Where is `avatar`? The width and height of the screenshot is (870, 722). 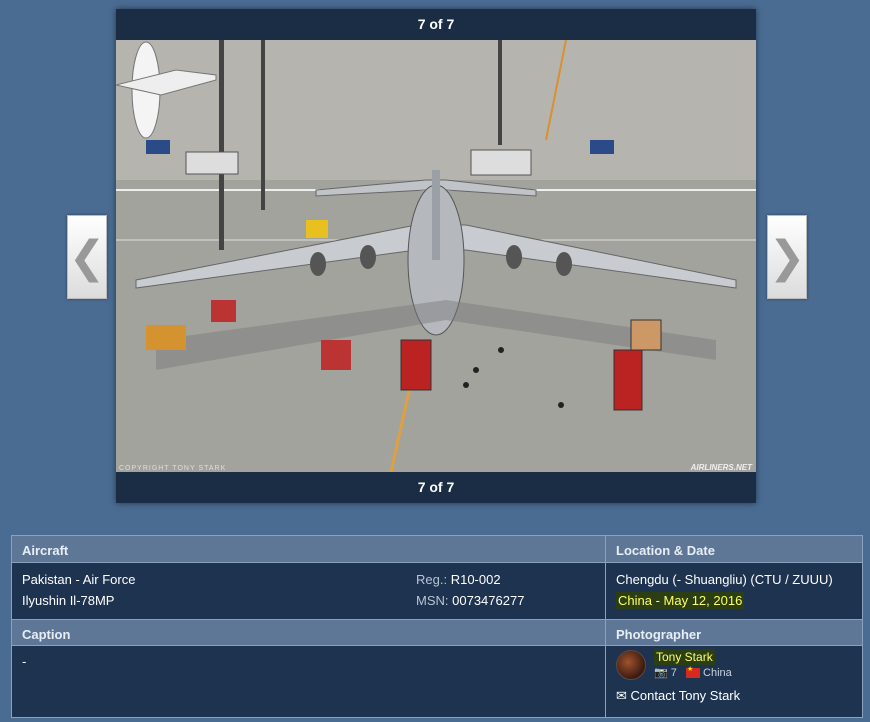
avatar is located at coordinates (631, 665).